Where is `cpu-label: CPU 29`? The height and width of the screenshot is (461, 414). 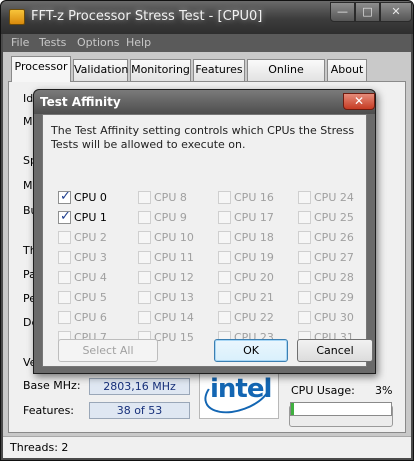 cpu-label: CPU 29 is located at coordinates (334, 297).